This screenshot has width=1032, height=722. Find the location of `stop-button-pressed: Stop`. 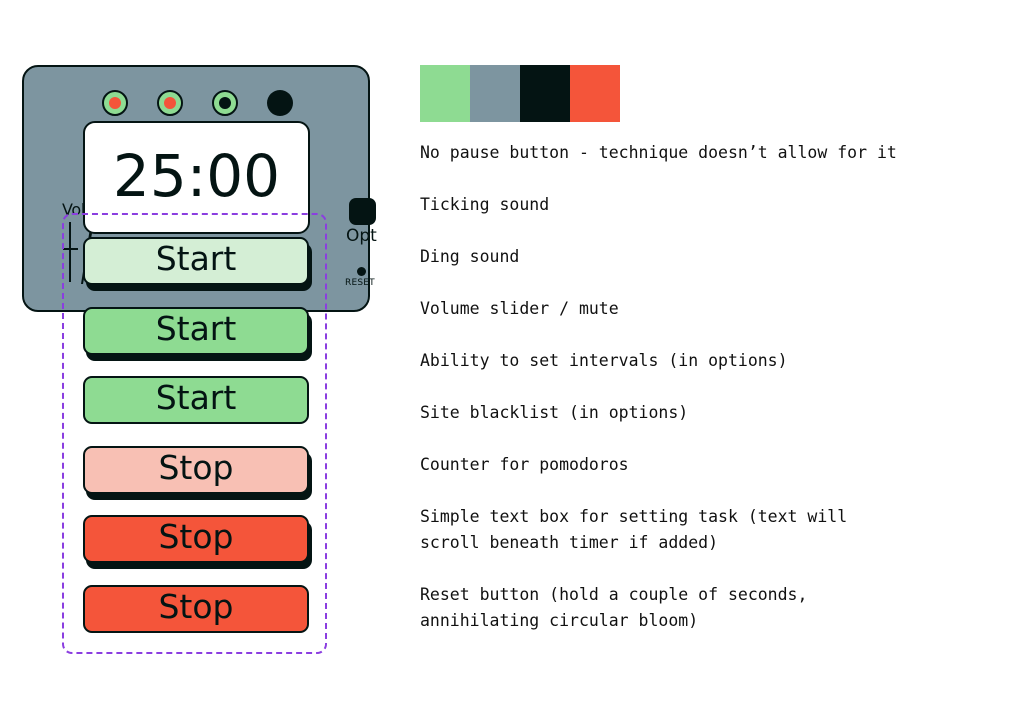

stop-button-pressed: Stop is located at coordinates (196, 609).